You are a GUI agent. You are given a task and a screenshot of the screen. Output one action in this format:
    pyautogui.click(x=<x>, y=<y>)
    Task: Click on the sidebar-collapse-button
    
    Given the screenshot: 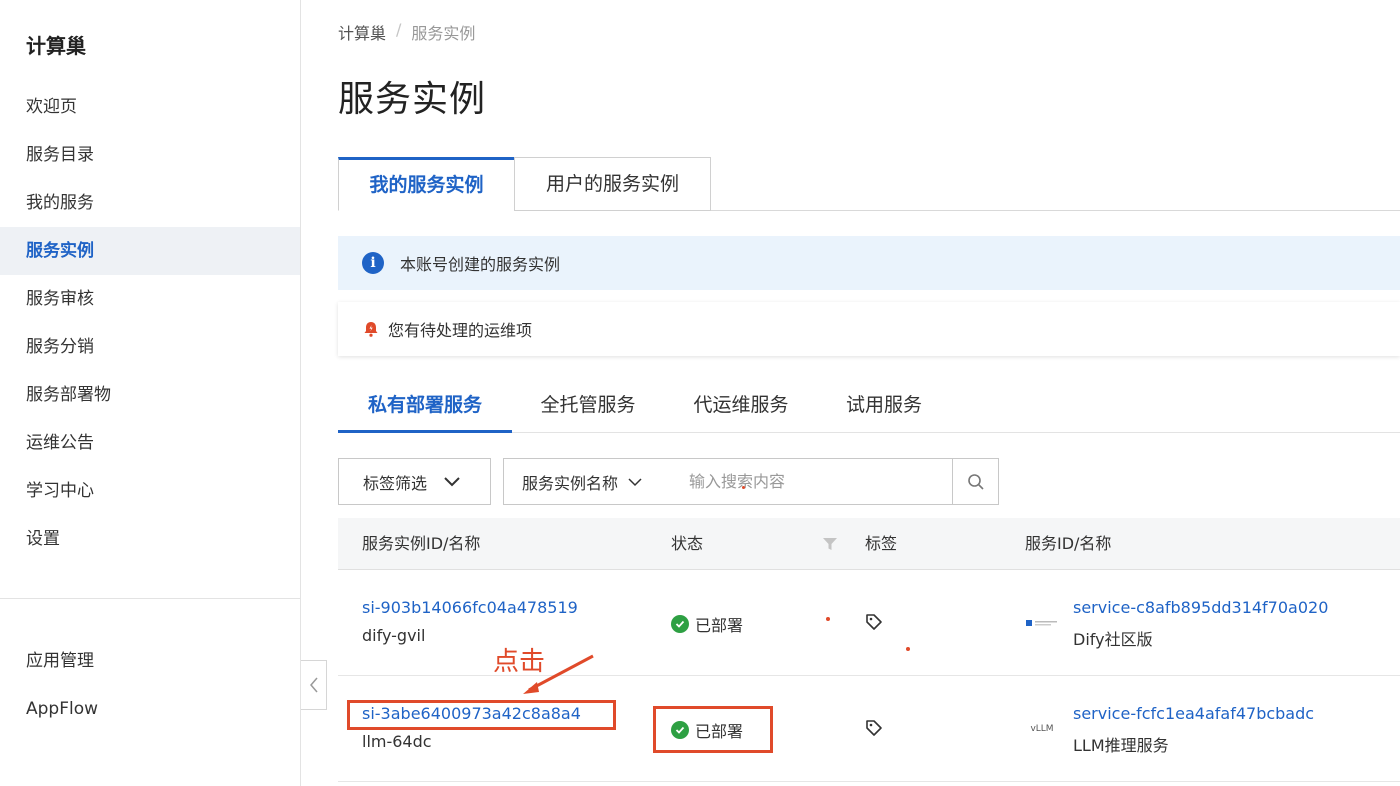 What is the action you would take?
    pyautogui.click(x=314, y=685)
    